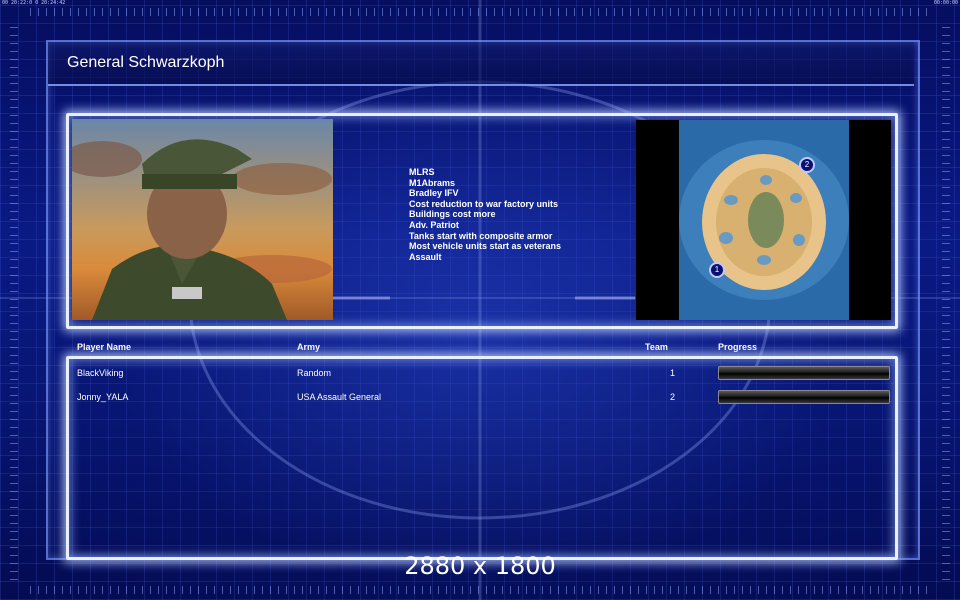 Image resolution: width=960 pixels, height=600 pixels. What do you see at coordinates (717, 270) in the screenshot?
I see `start-position-marker: 1` at bounding box center [717, 270].